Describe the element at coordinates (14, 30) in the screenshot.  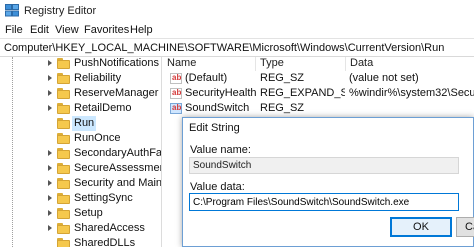
I see `menu-file: File` at that location.